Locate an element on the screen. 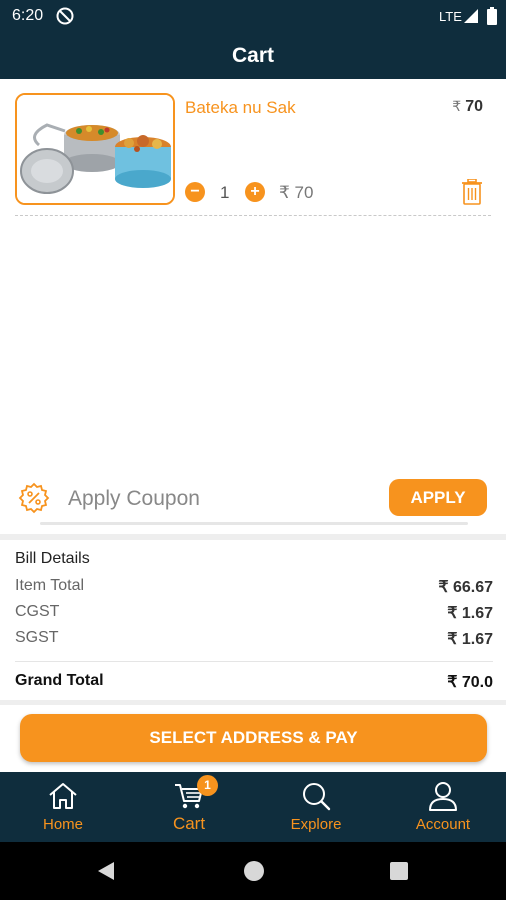 This screenshot has height=900, width=506. decrease-quantity-button: − is located at coordinates (195, 192).